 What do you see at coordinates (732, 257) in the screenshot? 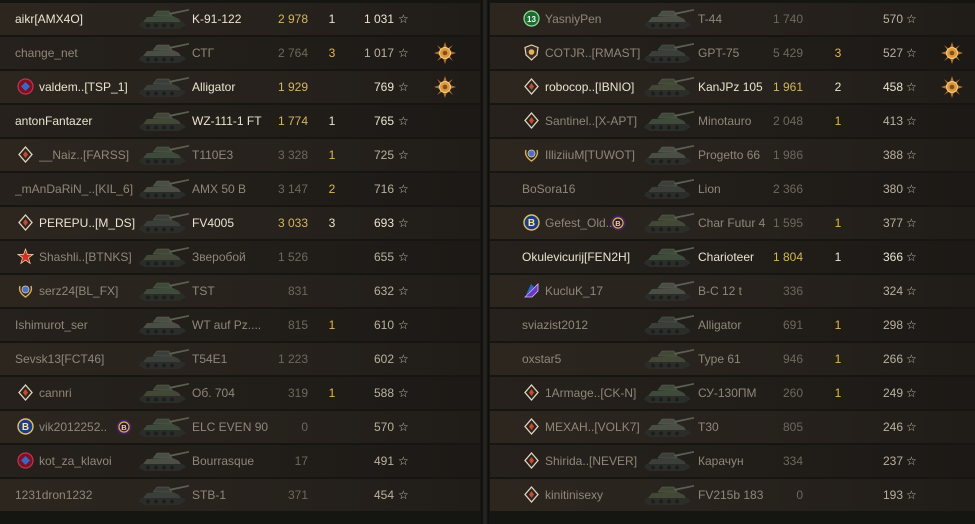
I see `player-row: Okulevicurij[FEN2H] Charioteer 1 804 1 366 ☆` at bounding box center [732, 257].